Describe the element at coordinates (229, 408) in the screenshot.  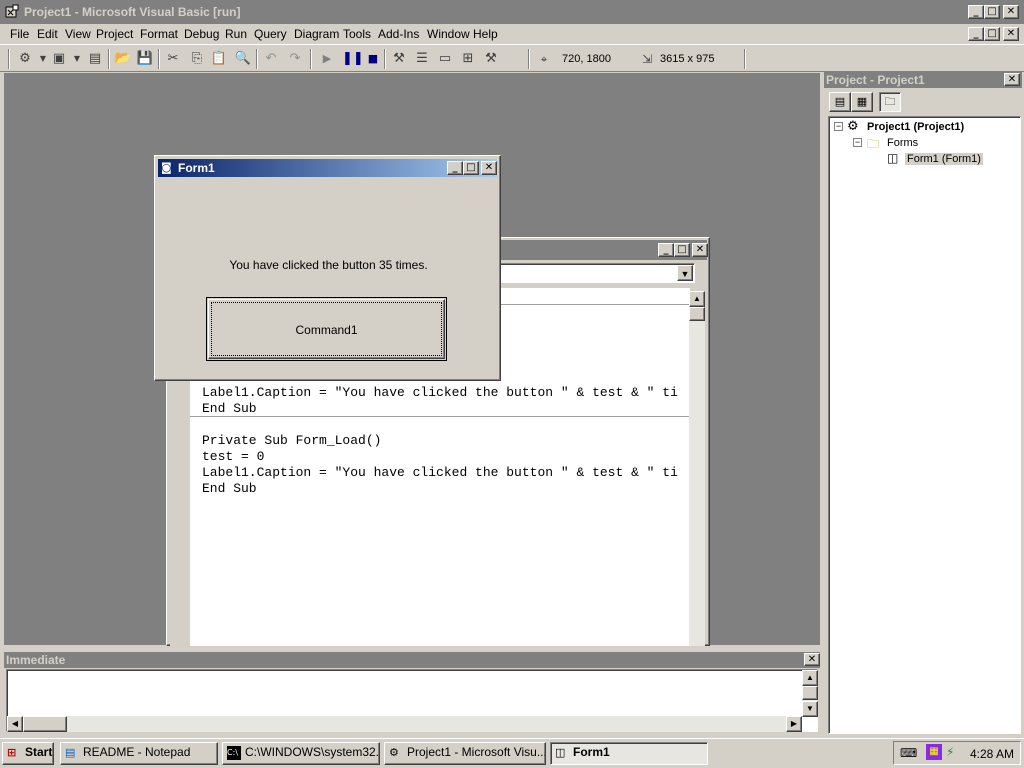
I see `code-line: End Sub` at that location.